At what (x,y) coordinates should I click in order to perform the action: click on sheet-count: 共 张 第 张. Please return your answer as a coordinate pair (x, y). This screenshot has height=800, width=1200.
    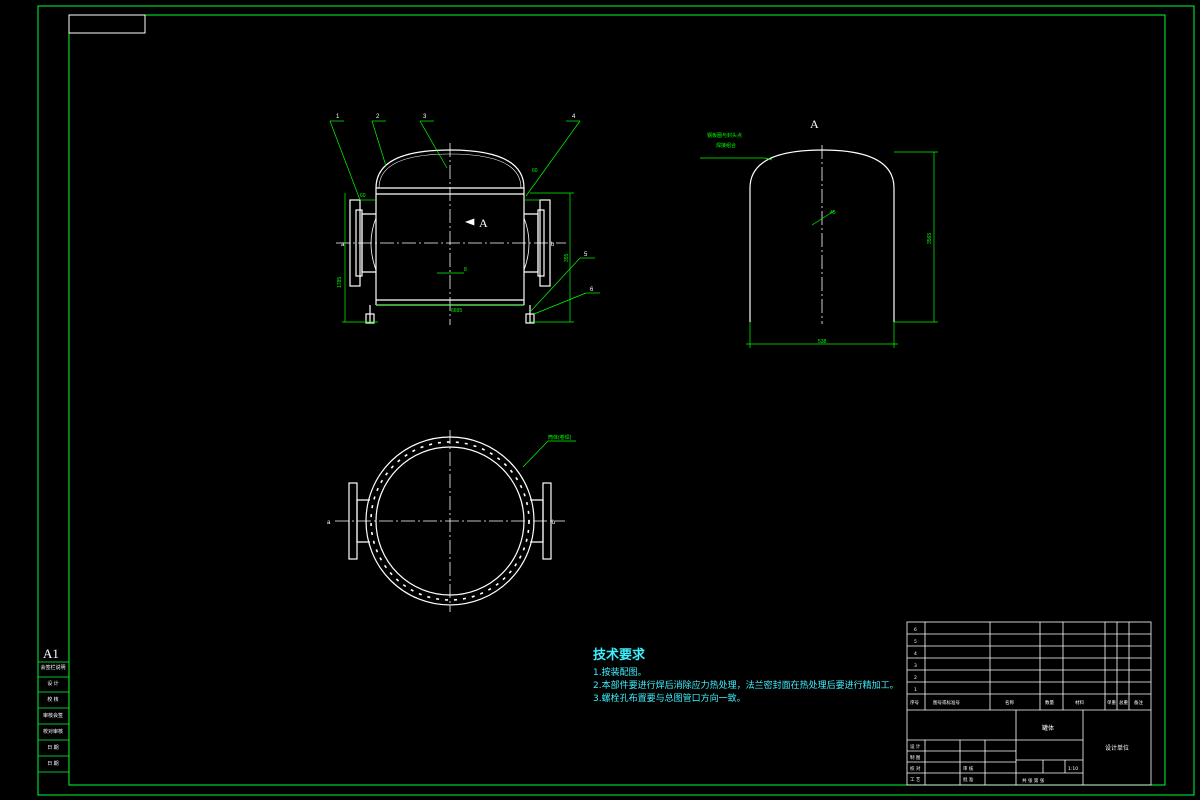
    Looking at the image, I should click on (1033, 780).